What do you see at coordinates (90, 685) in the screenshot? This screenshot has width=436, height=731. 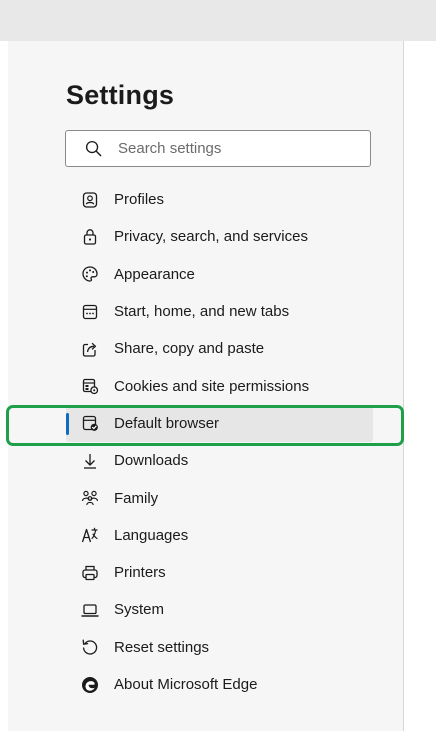 I see `edge-logo-icon` at bounding box center [90, 685].